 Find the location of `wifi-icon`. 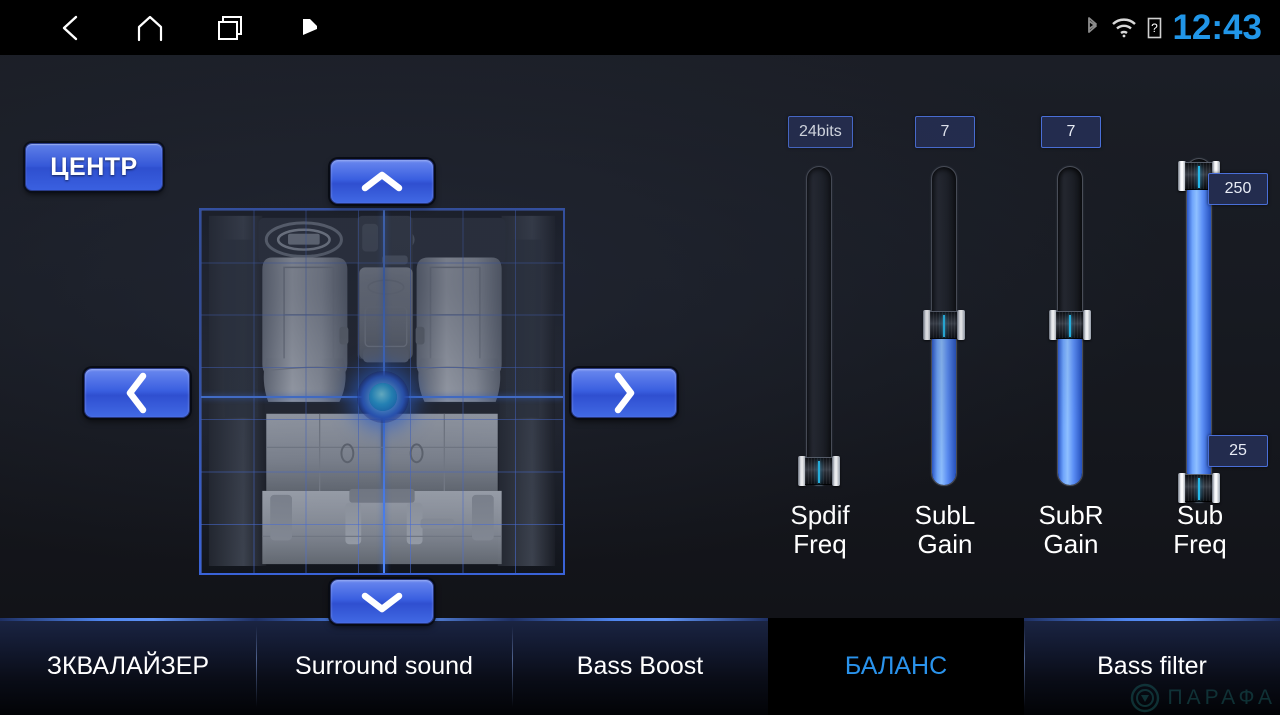

wifi-icon is located at coordinates (1124, 27).